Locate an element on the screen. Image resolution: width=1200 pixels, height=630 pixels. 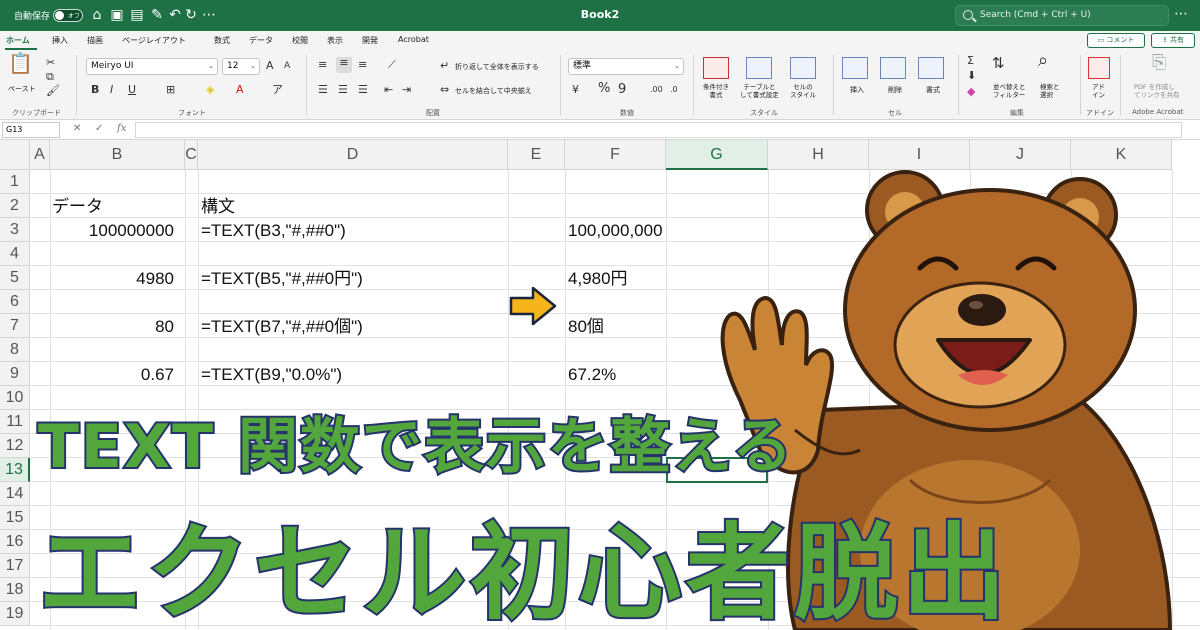
row-header-5: 5 is located at coordinates (15, 278).